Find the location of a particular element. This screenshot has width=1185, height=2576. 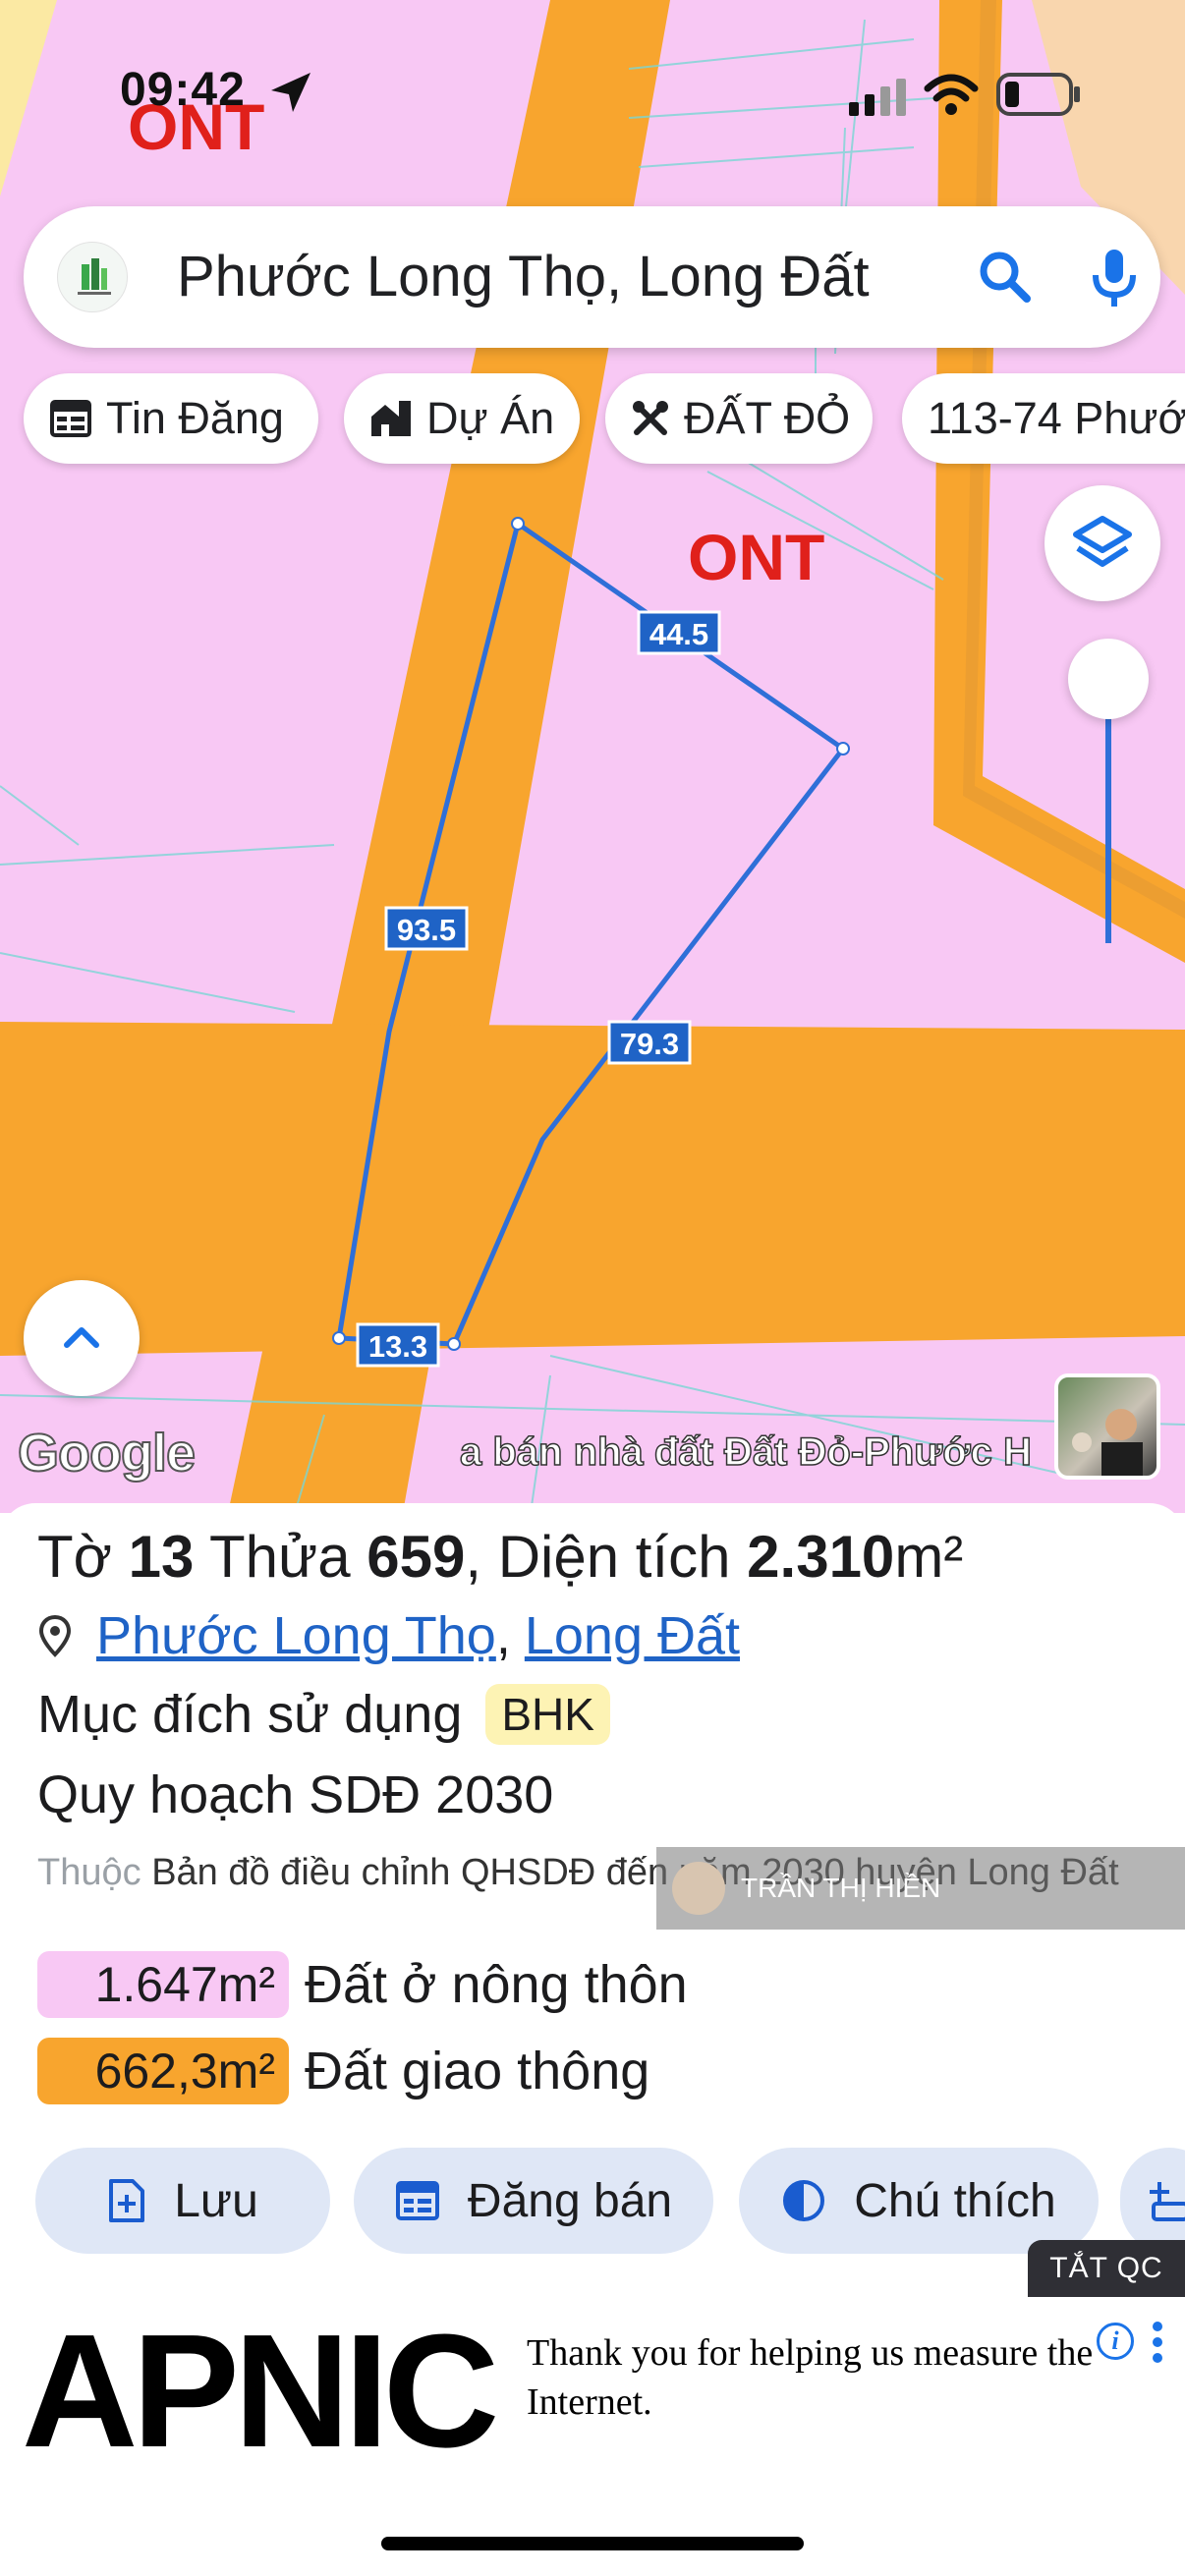

save-button: Lưu is located at coordinates (183, 2201).